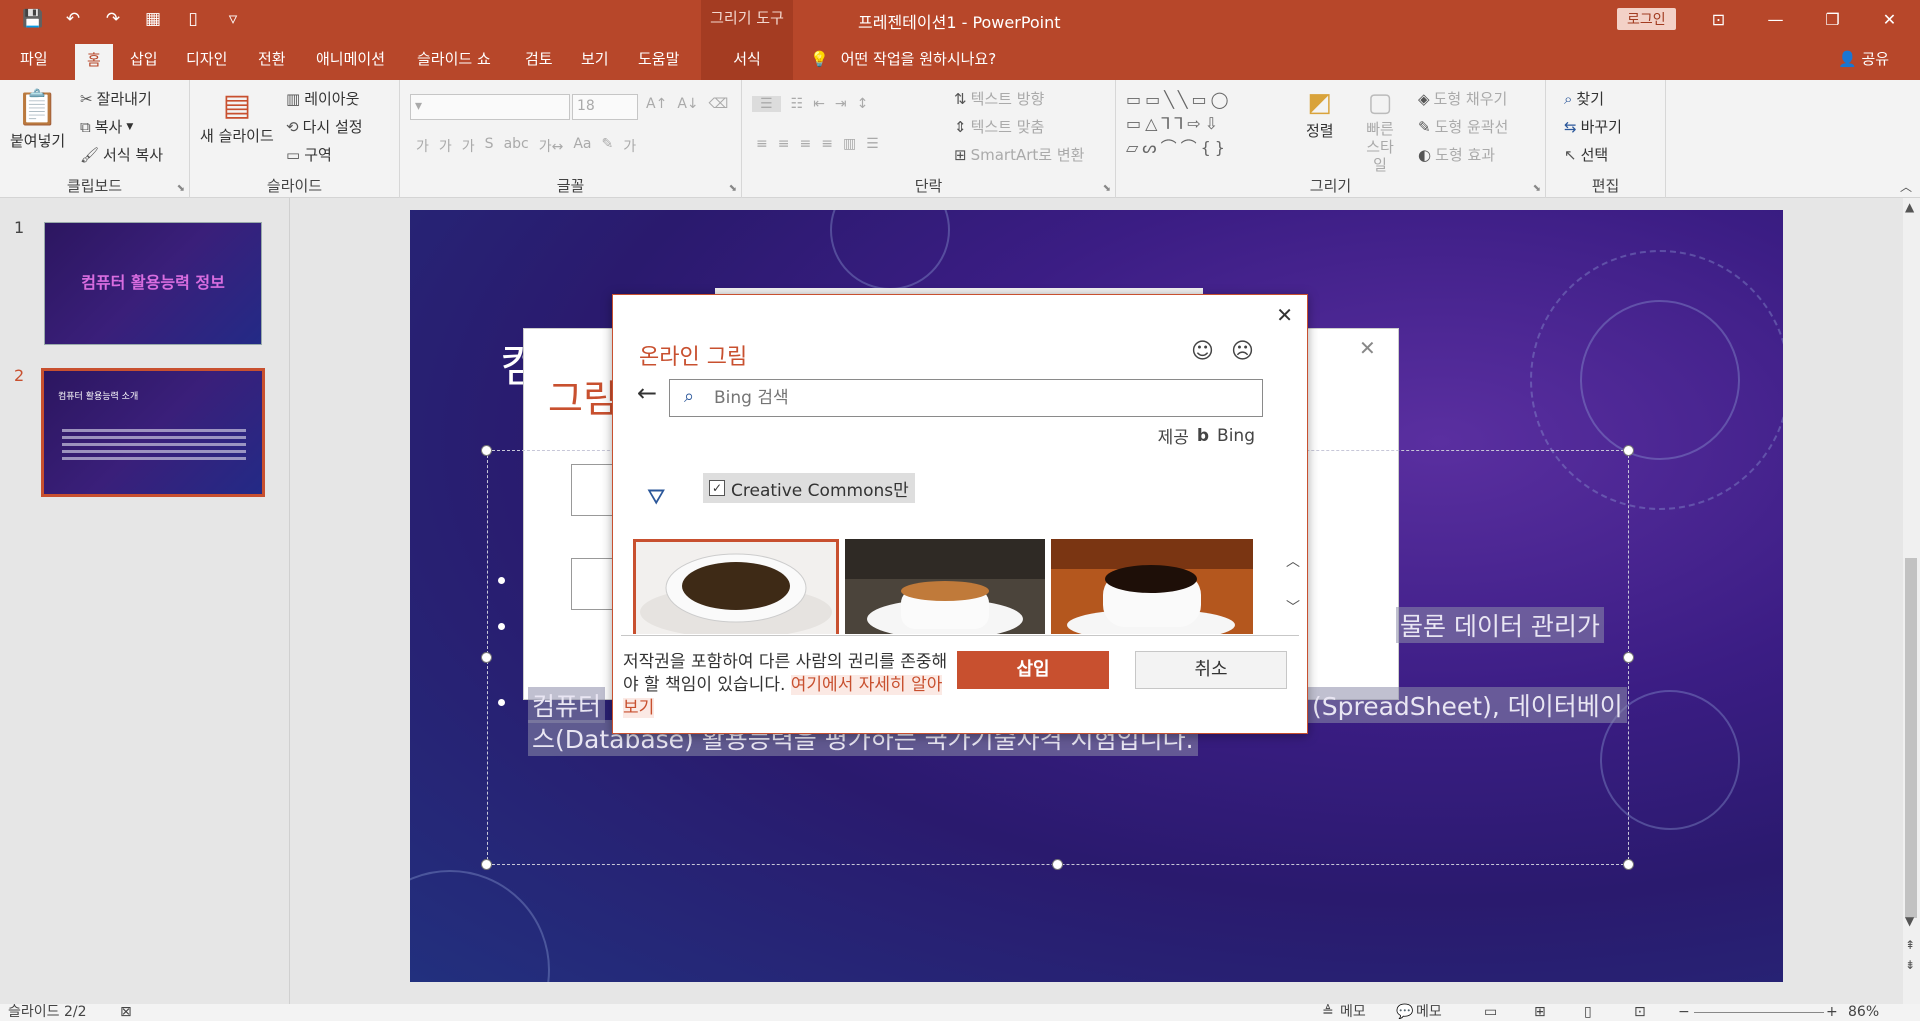 This screenshot has height=1021, width=1920. I want to click on cut-button: ✂ 잘라내기, so click(116, 98).